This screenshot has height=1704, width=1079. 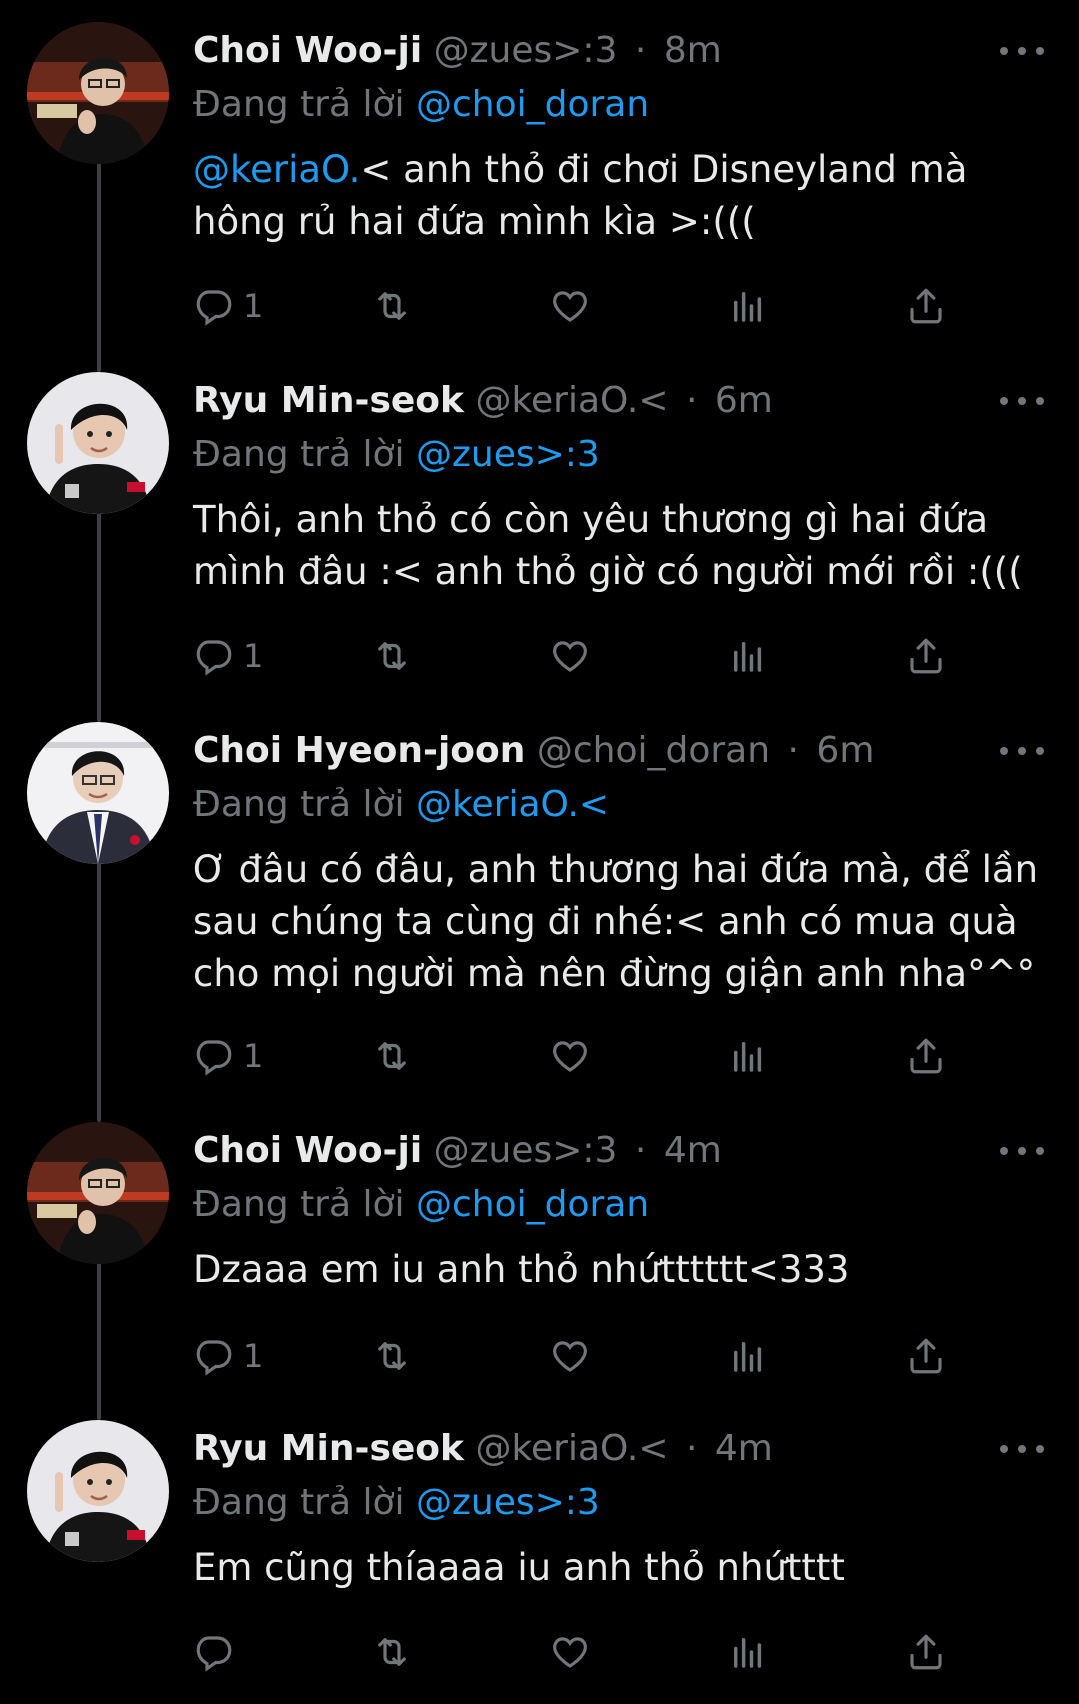 What do you see at coordinates (512, 804) in the screenshot?
I see `replying-to-mention: @keriaO.<` at bounding box center [512, 804].